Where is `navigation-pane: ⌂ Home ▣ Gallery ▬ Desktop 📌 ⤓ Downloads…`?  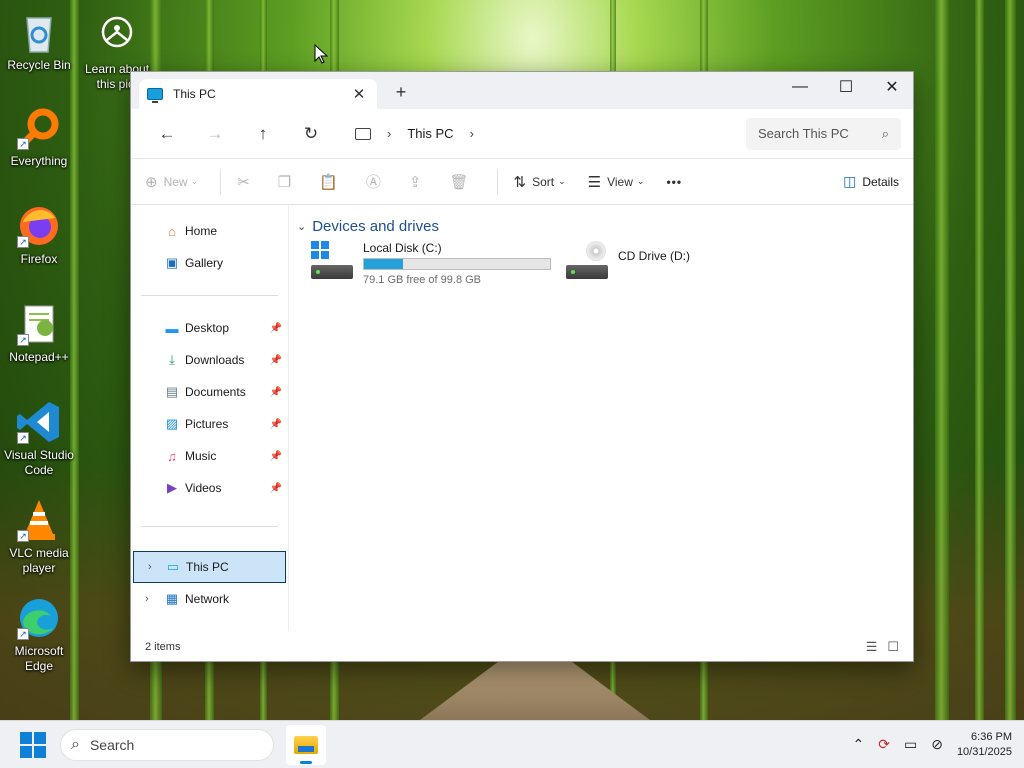
navigation-pane: ⌂ Home ▣ Gallery ▬ Desktop 📌 ⤓ Downloads… is located at coordinates (210, 418).